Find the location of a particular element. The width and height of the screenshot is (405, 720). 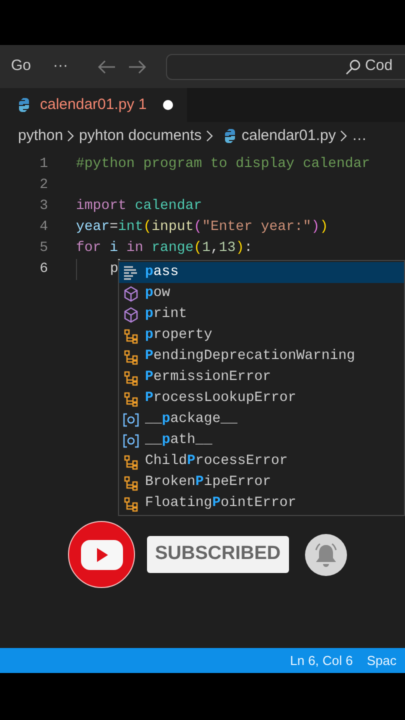

python-file-icon is located at coordinates (24, 105).